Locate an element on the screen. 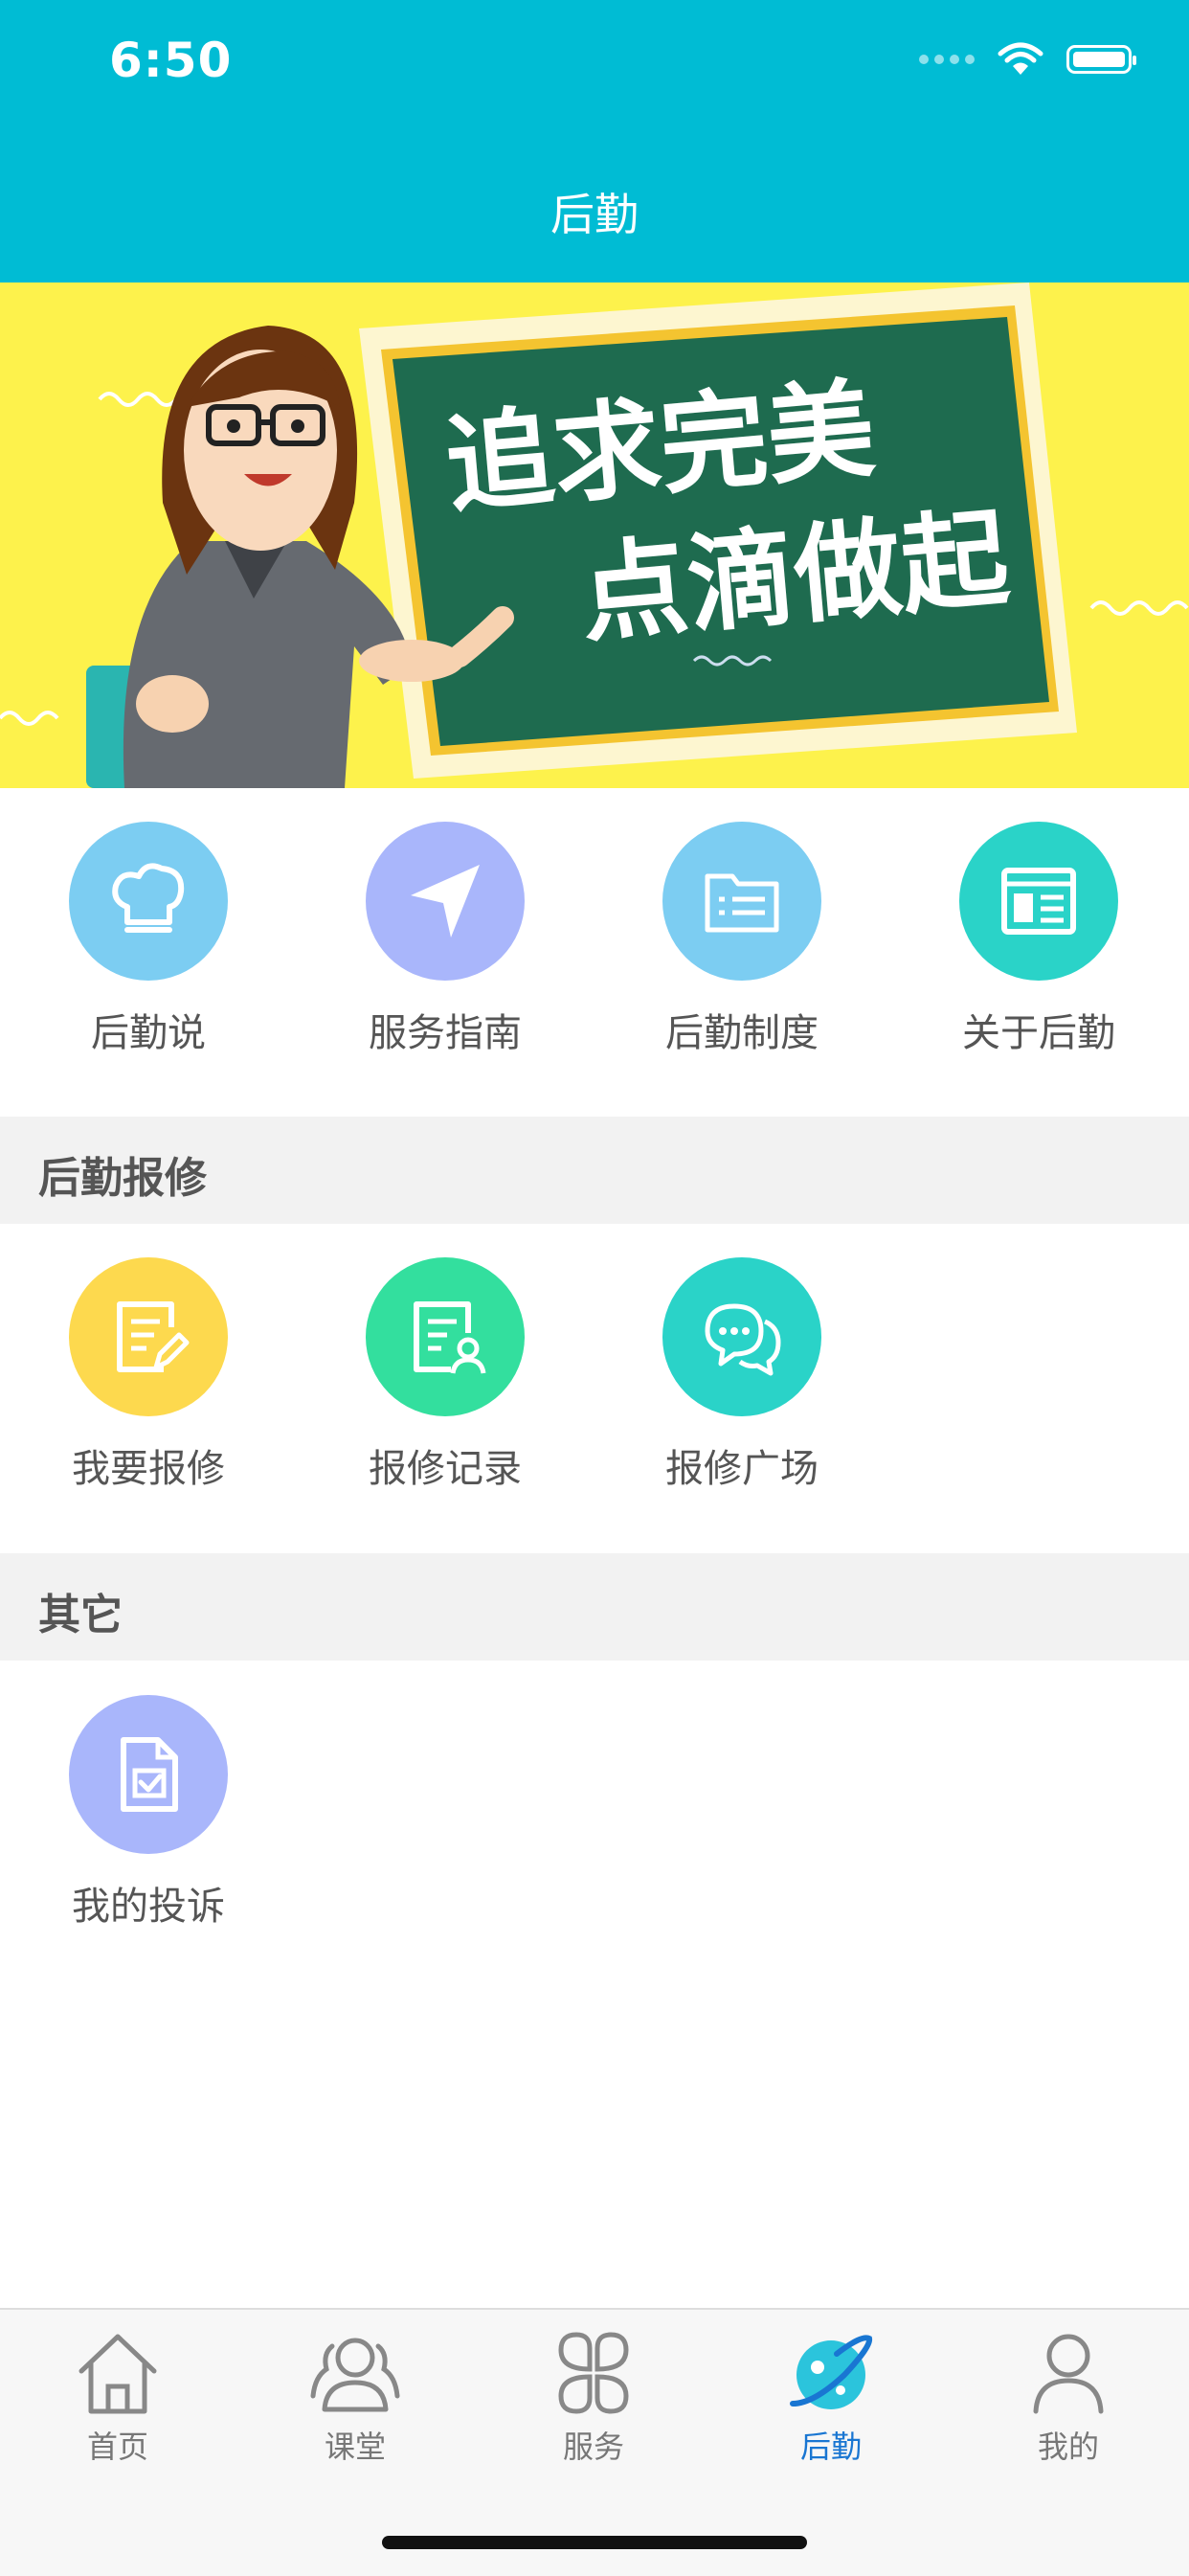  tab-classroom: 课堂 is located at coordinates (355, 2397).